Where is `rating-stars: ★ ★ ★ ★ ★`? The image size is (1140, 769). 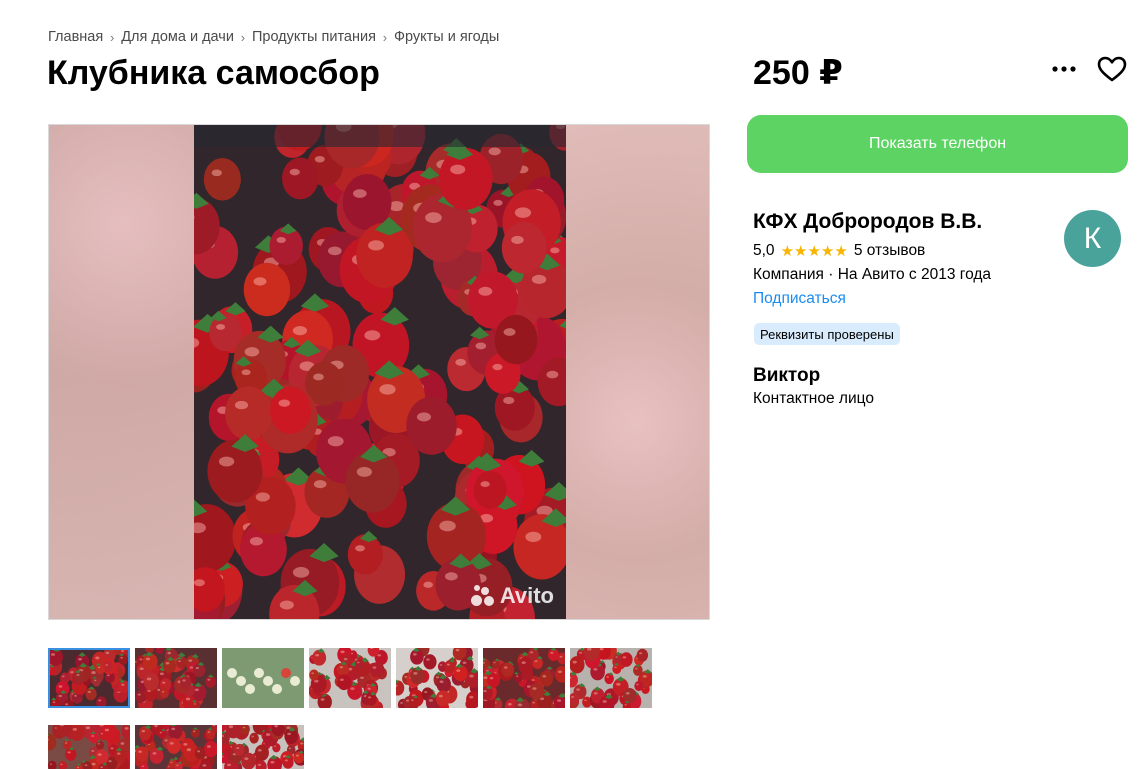 rating-stars: ★ ★ ★ ★ ★ is located at coordinates (814, 251).